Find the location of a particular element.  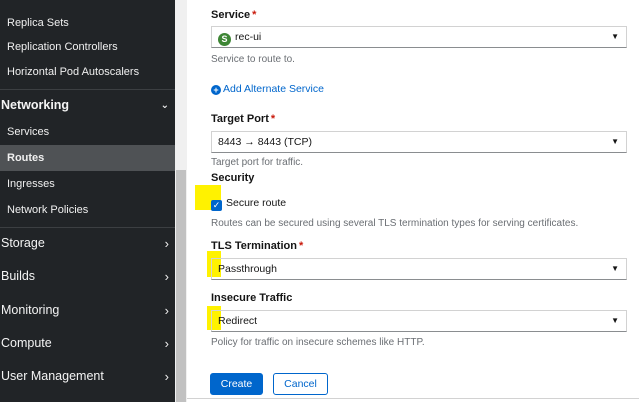

secure-route-label: Secure route is located at coordinates (256, 203).